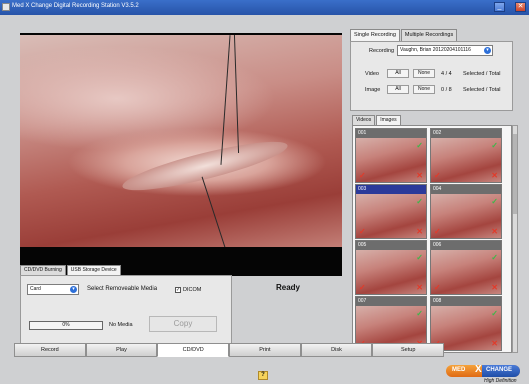 This screenshot has height=384, width=529. I want to click on medxchange-logo: MED X CHANGE High Definition, so click(484, 373).